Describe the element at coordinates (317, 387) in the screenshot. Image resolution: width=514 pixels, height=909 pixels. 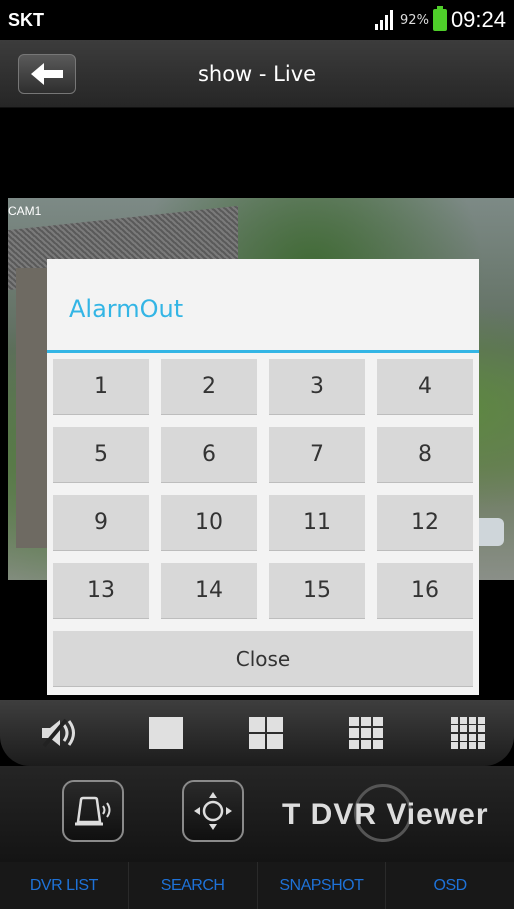
I see `alarm-key-3: 3` at that location.